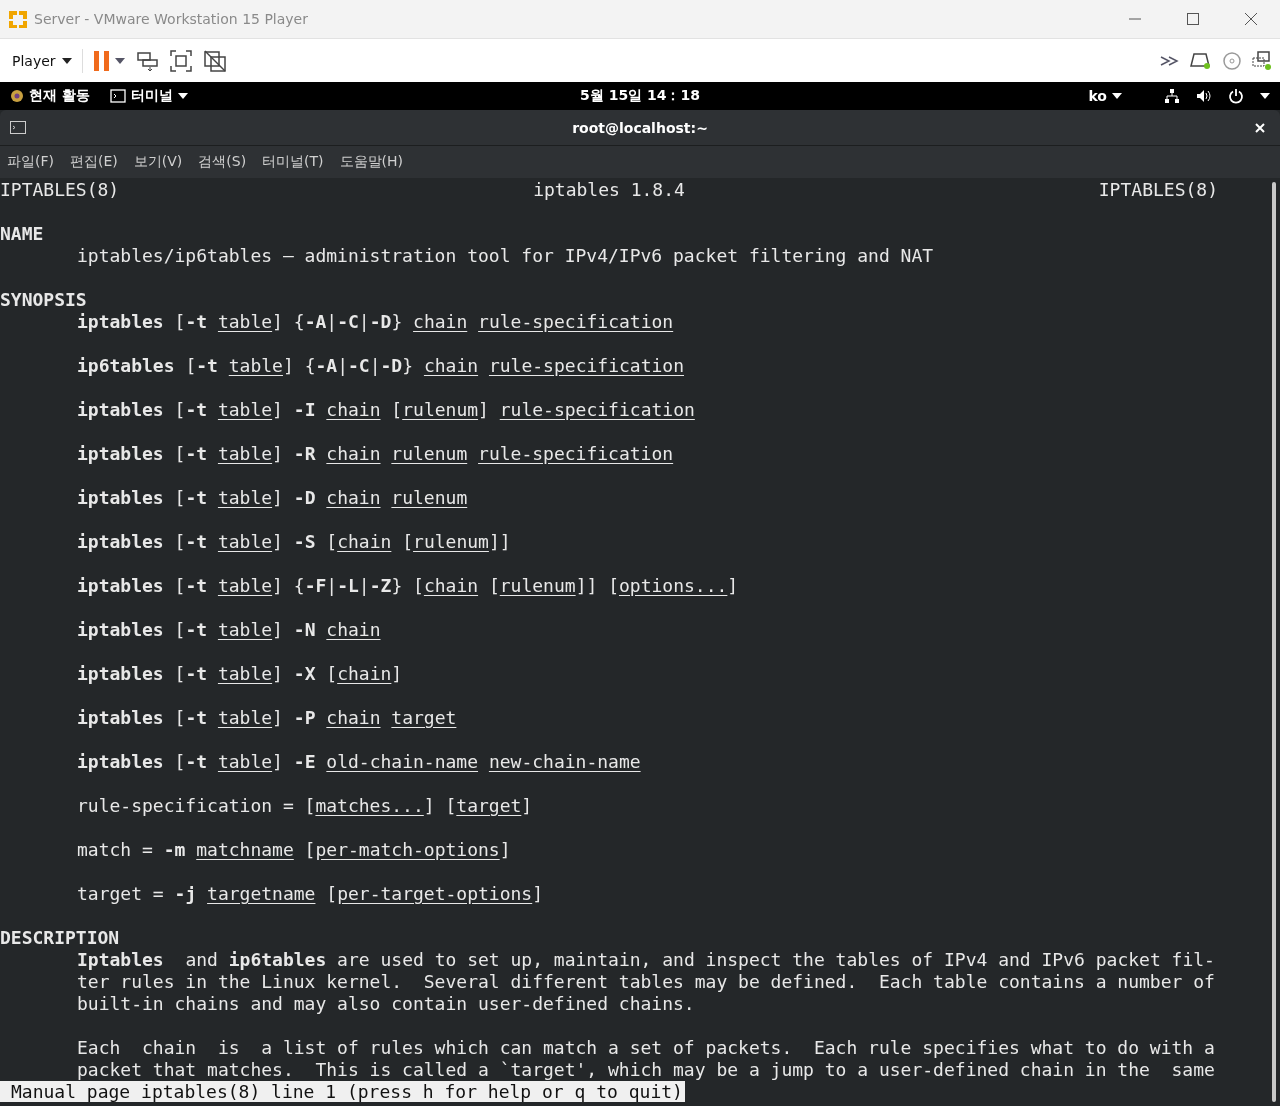  I want to click on network-adapter-icon, so click(1262, 60).